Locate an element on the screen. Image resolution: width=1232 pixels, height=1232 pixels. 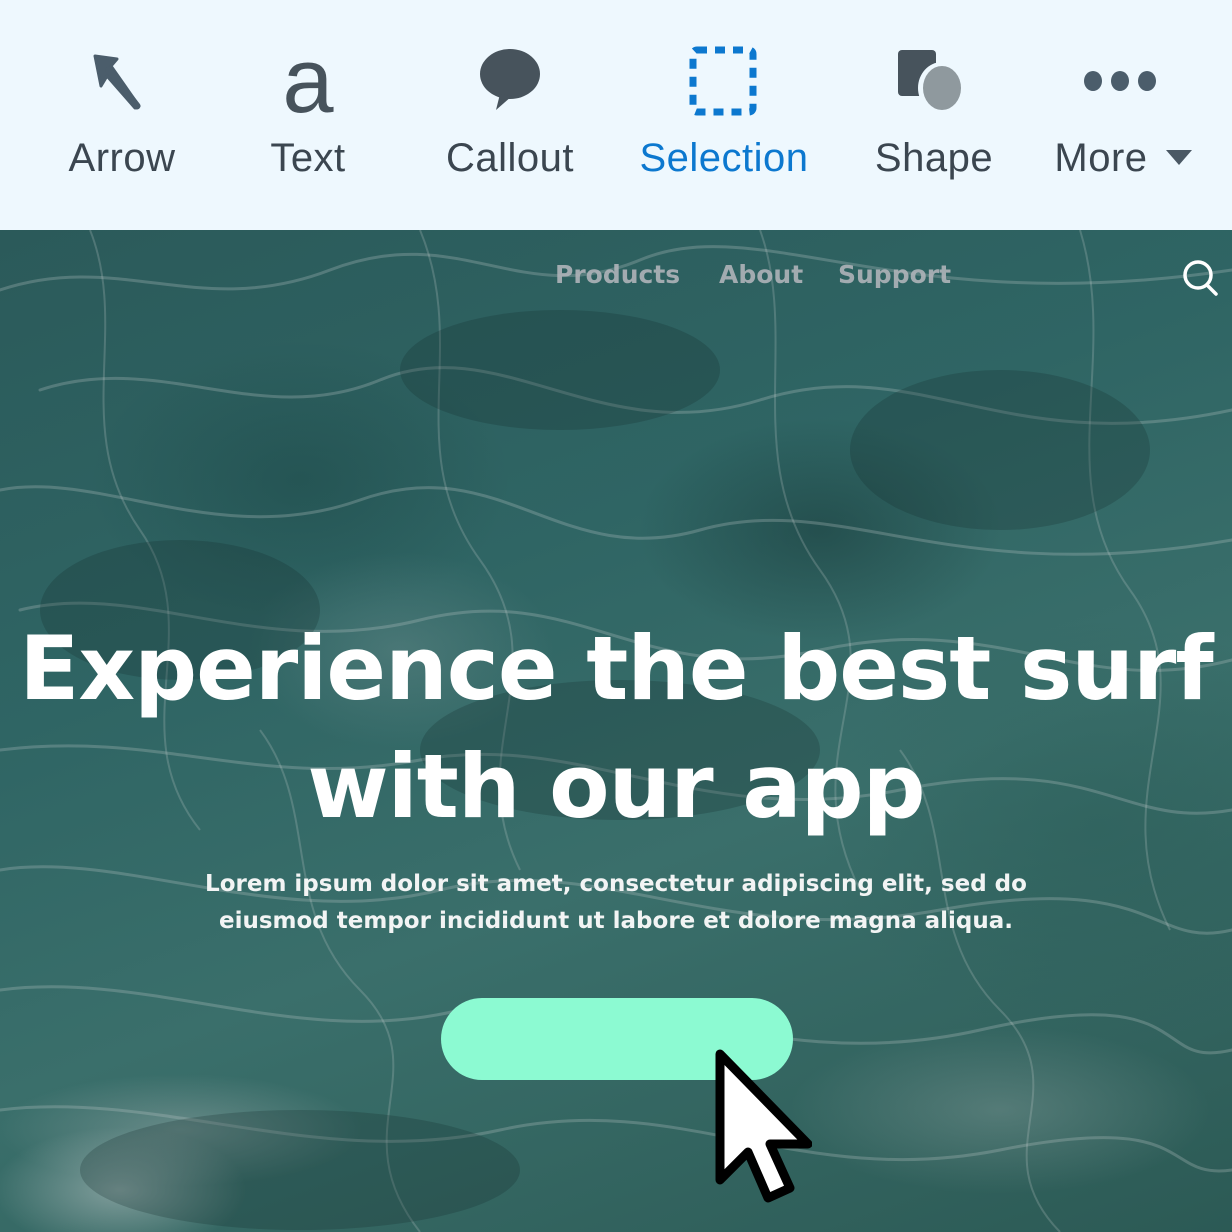
tool-arrow-label: Arrow is located at coordinates (122, 158).